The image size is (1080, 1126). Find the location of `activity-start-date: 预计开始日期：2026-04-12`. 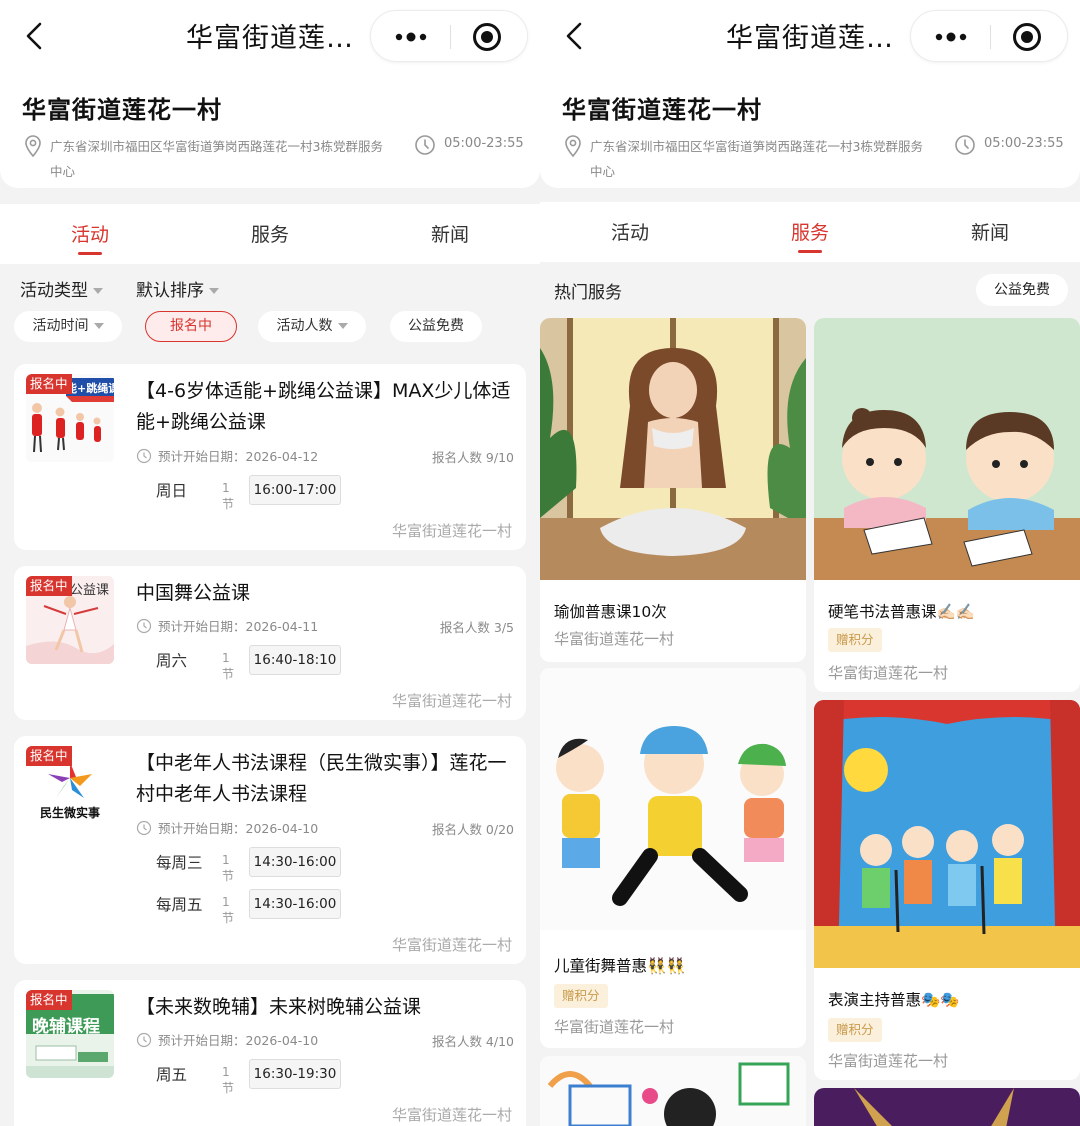

activity-start-date: 预计开始日期：2026-04-12 is located at coordinates (227, 455).